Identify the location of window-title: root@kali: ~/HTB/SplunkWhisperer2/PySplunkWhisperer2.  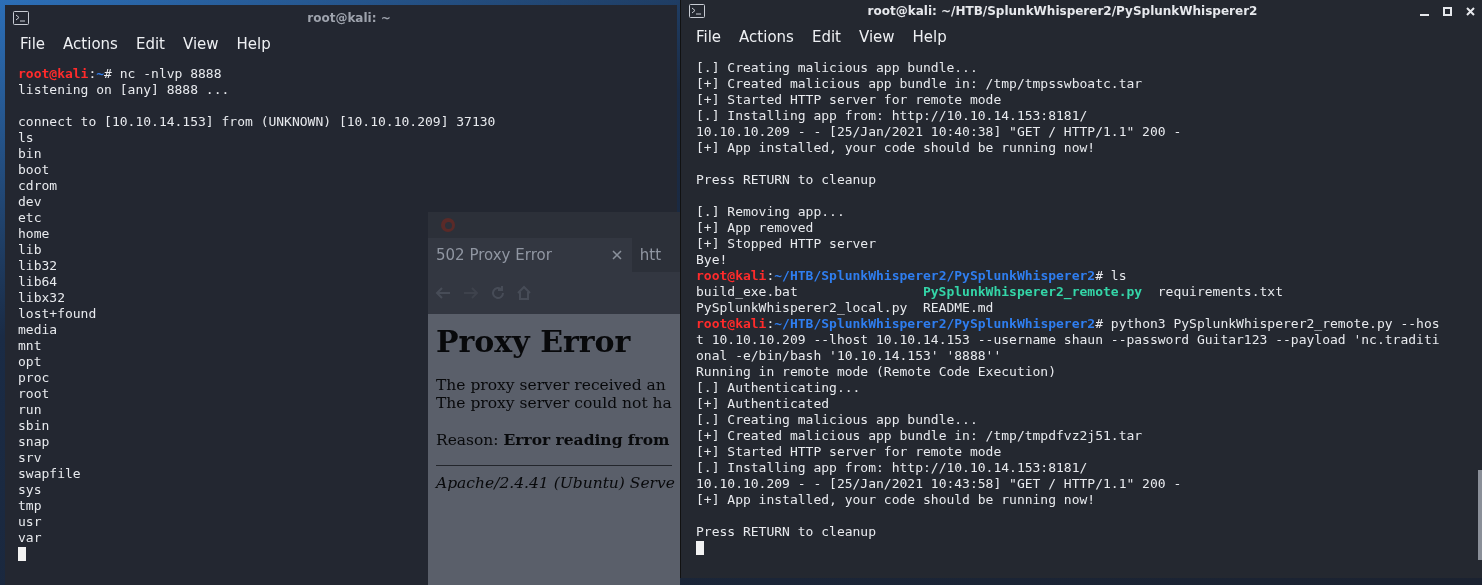
(1062, 11).